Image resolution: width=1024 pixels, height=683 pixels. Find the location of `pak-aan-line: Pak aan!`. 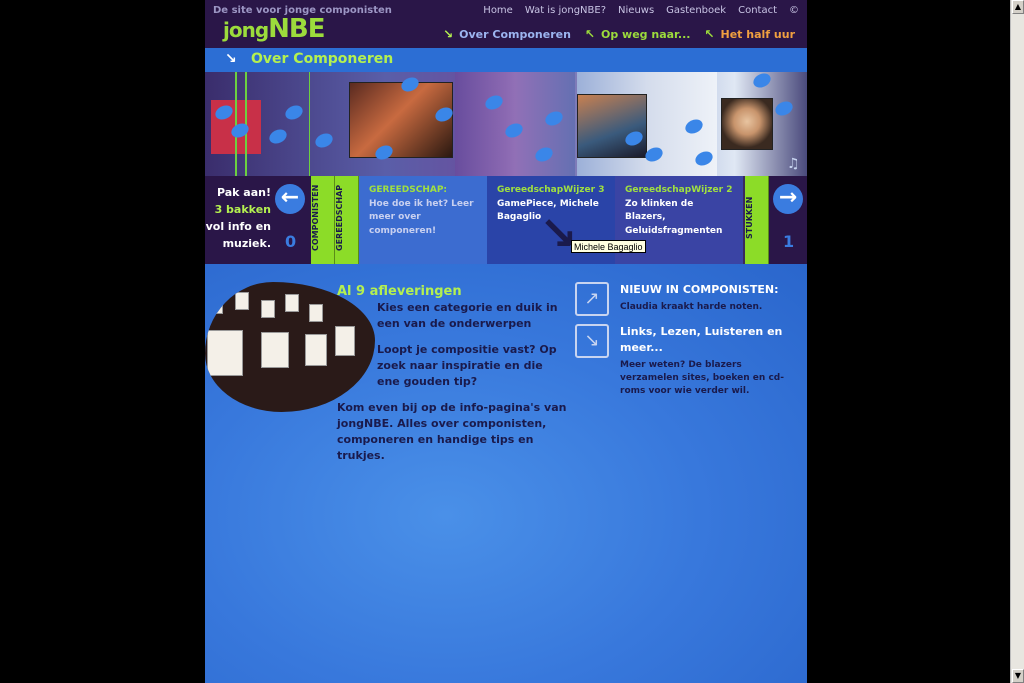

pak-aan-line: Pak aan! is located at coordinates (243, 192).